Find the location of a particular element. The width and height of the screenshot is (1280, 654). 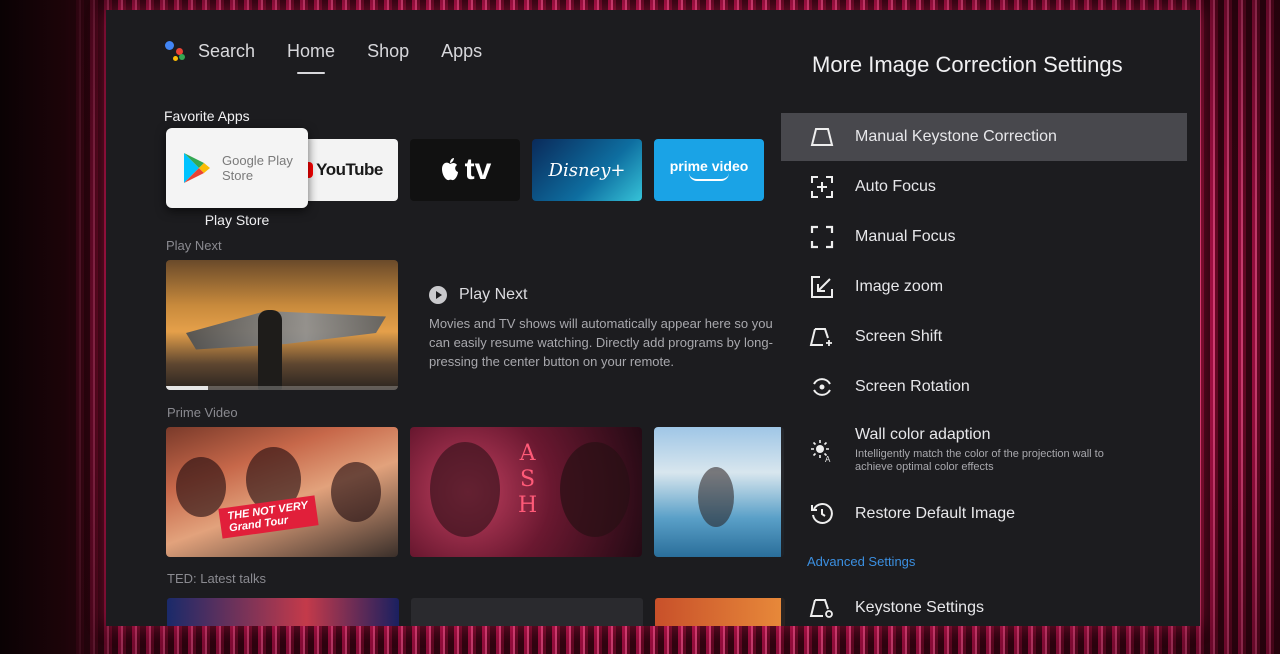

watch-progress-bar is located at coordinates (282, 388).